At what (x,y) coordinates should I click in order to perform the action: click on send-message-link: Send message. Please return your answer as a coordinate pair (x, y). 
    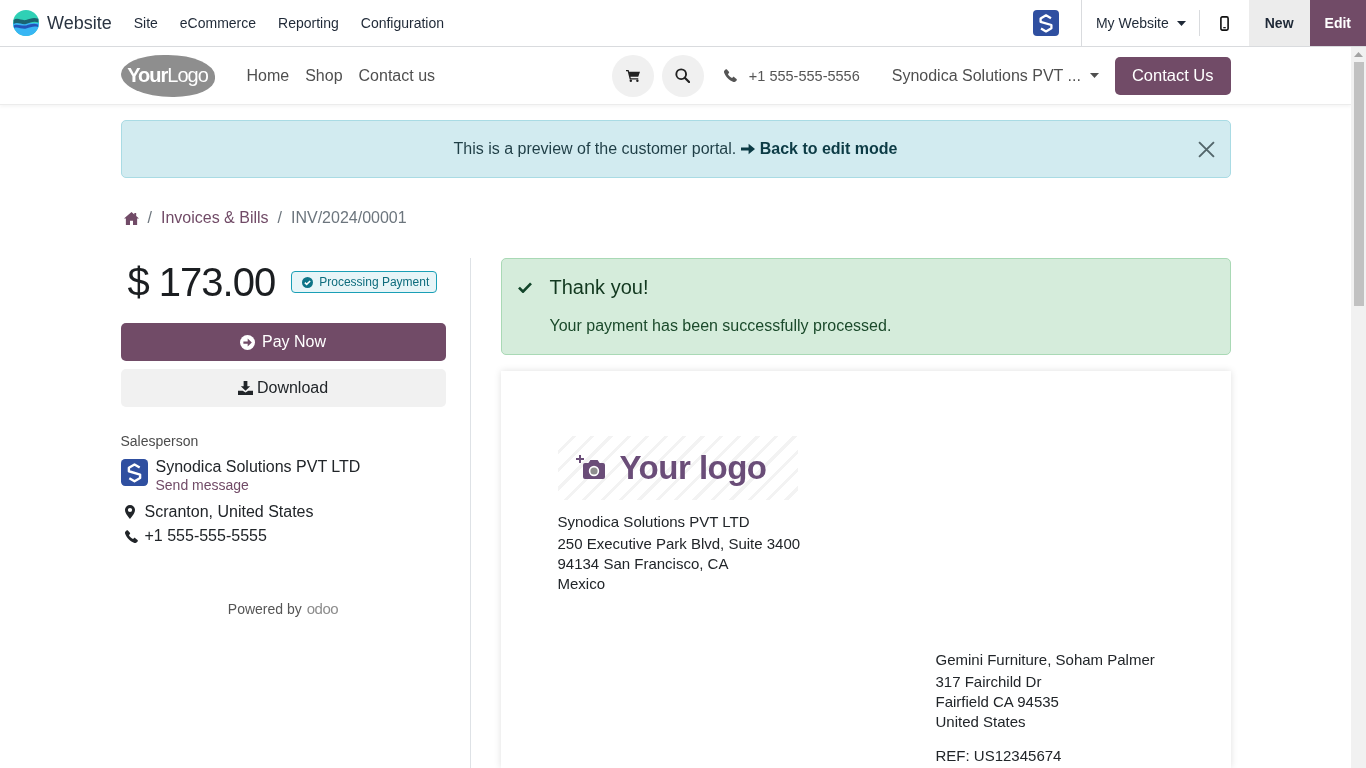
    Looking at the image, I should click on (202, 485).